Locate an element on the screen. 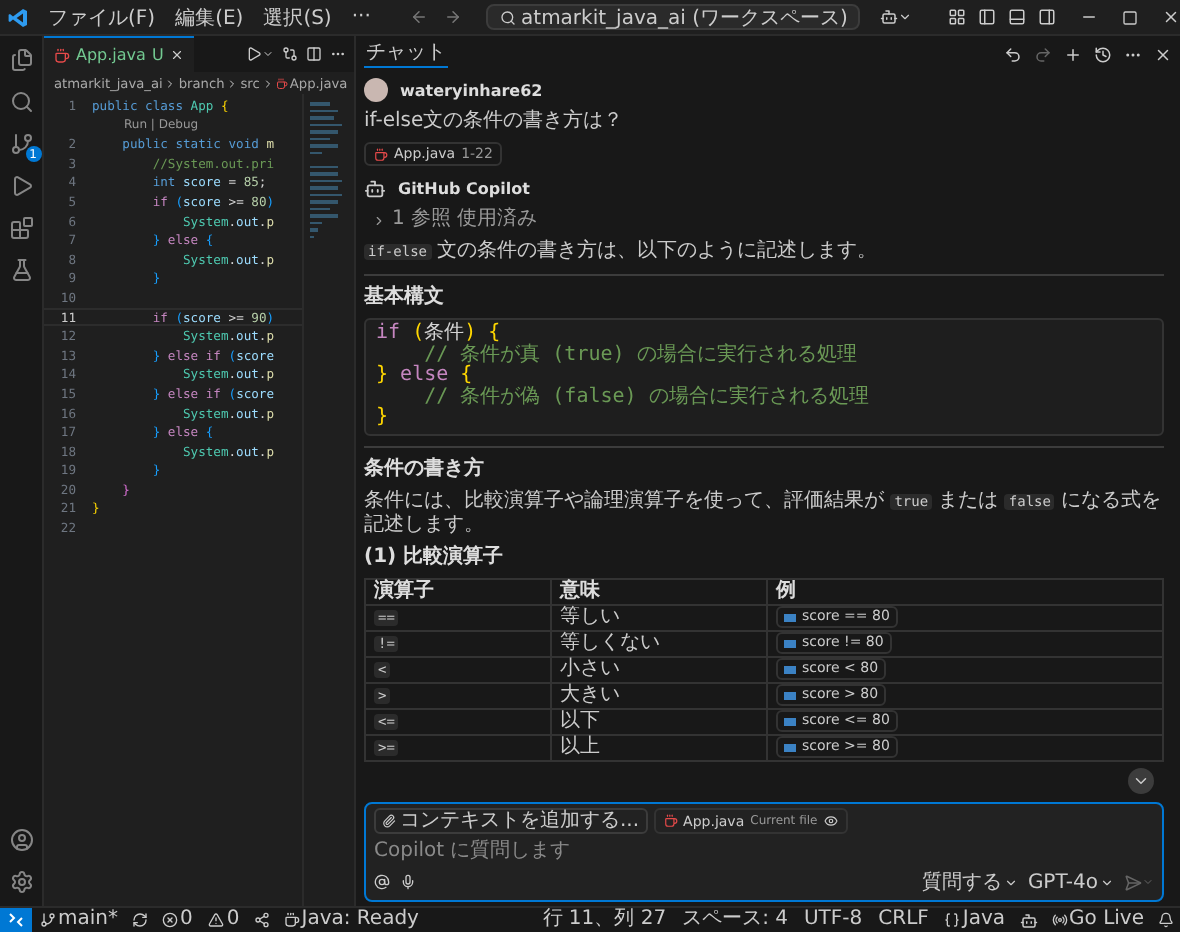 This screenshot has height=932, width=1180. mode-dropdown: 質問する is located at coordinates (969, 882).